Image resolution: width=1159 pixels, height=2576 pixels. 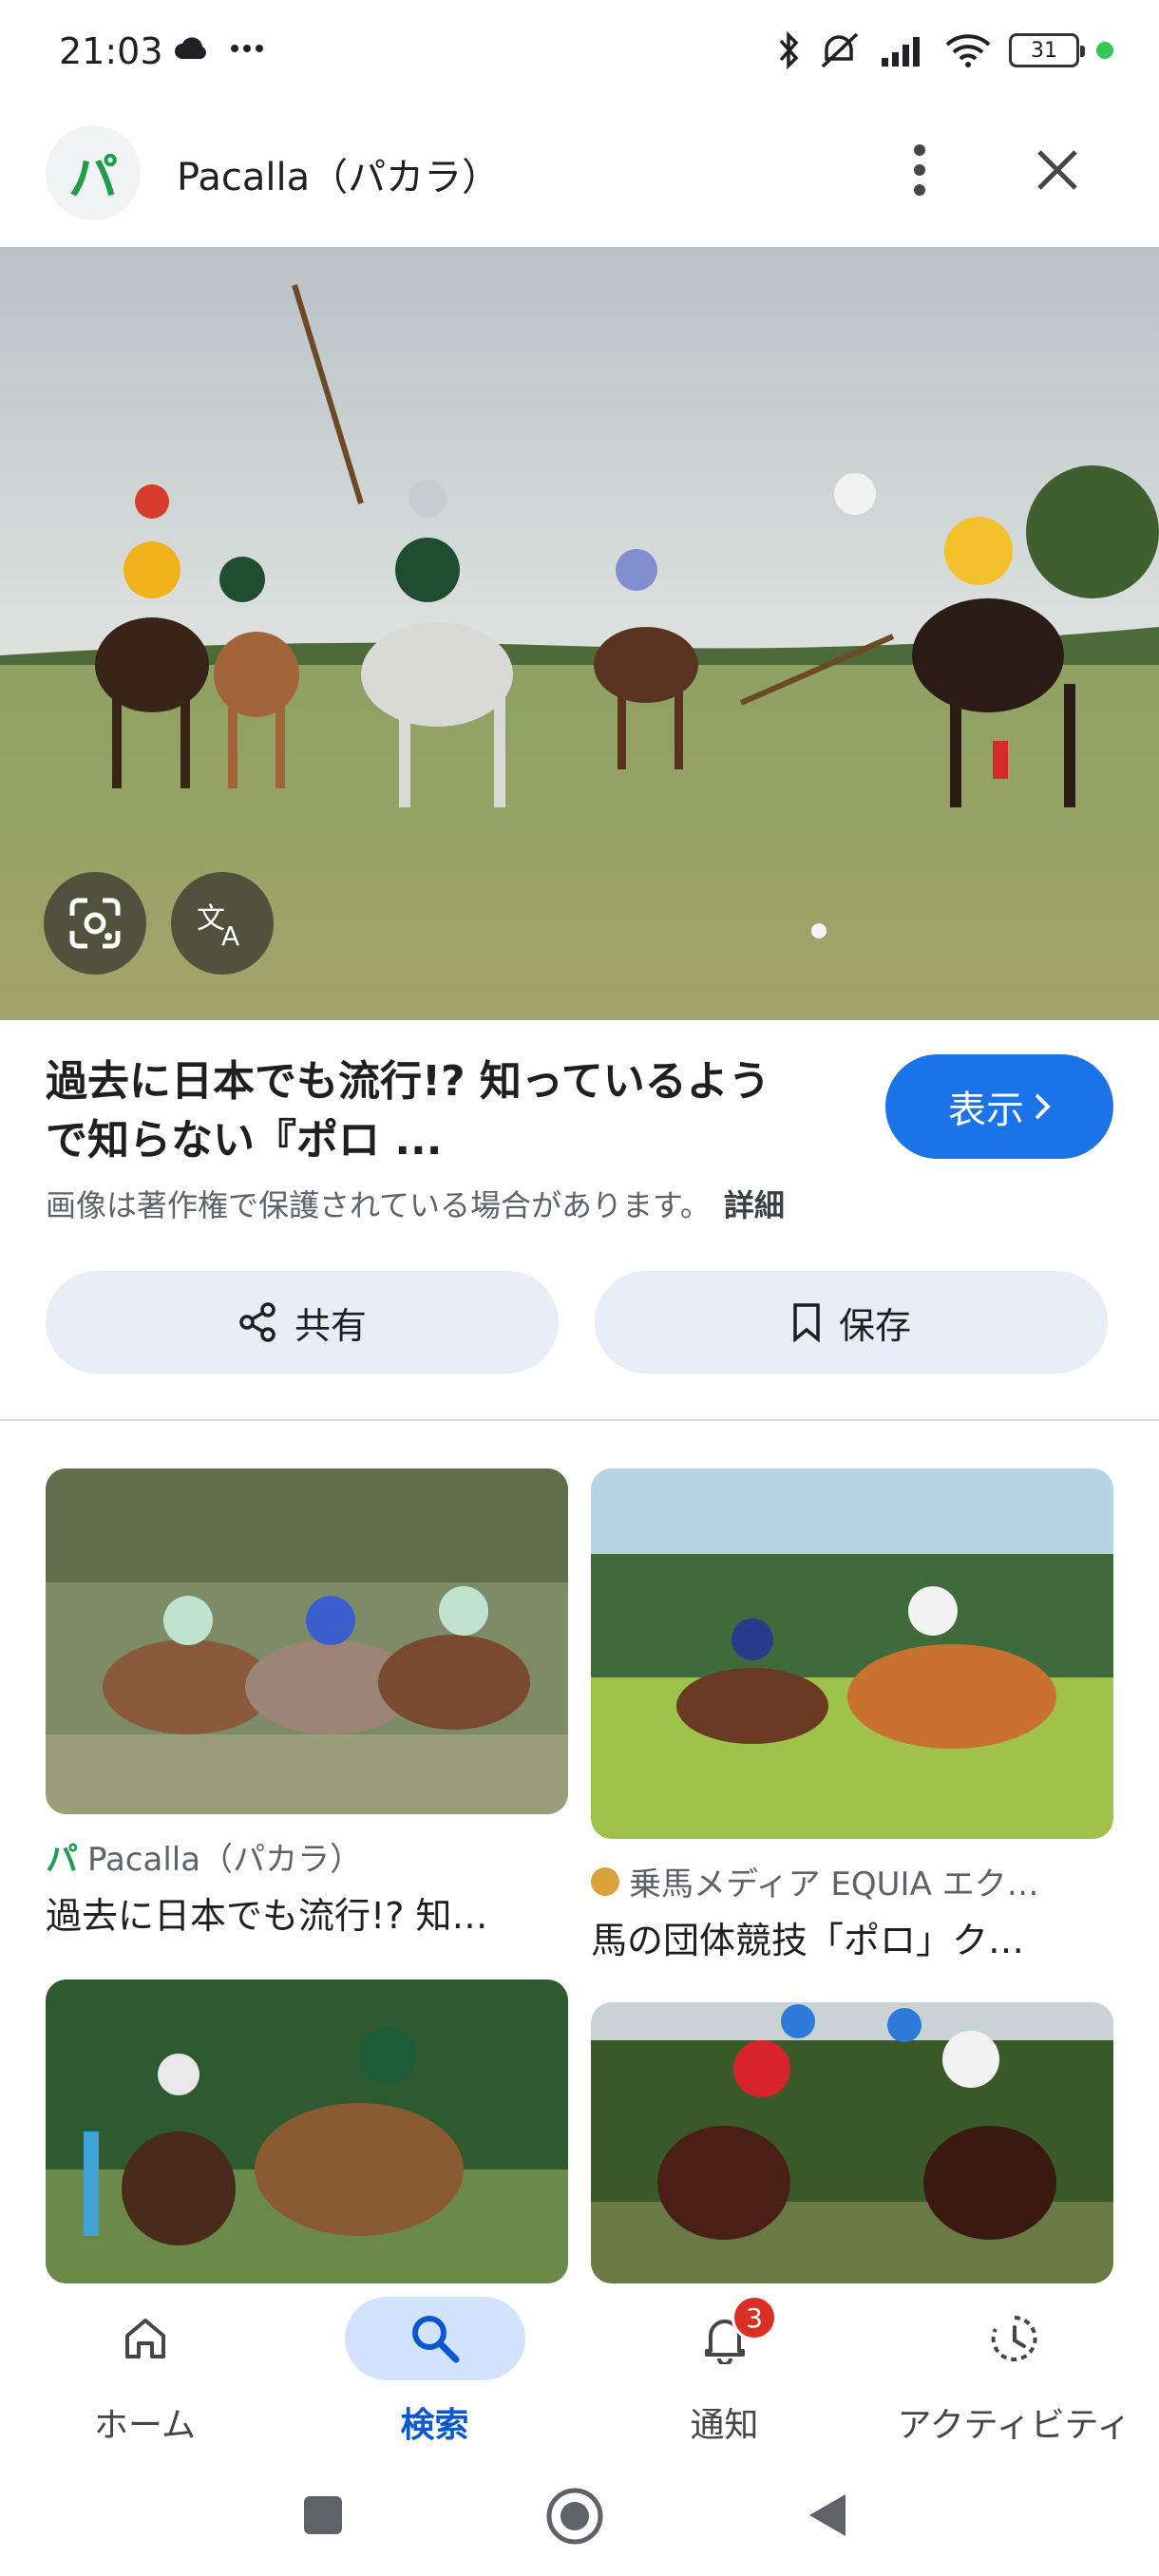 I want to click on more-options-button, so click(x=919, y=170).